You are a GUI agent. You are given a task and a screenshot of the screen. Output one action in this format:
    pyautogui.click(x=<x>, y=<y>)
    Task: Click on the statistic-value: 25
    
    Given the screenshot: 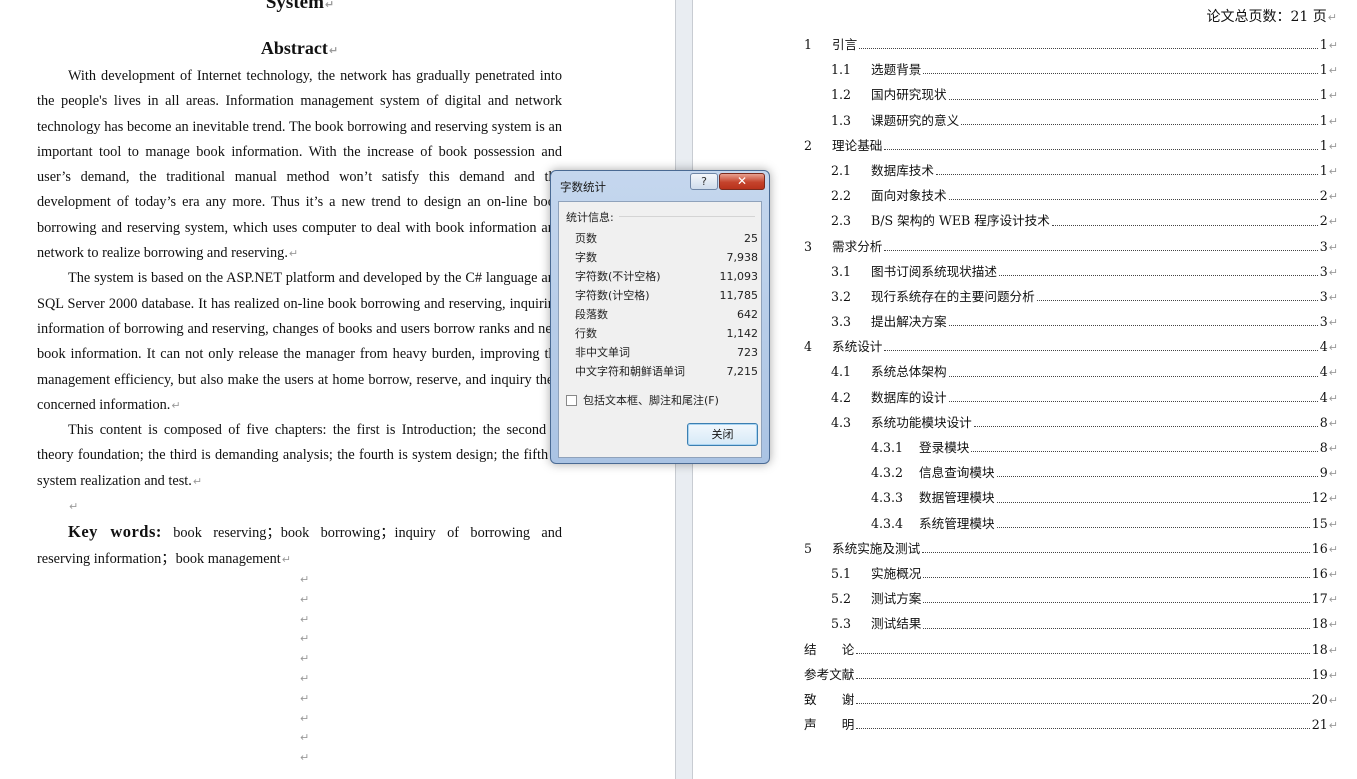 What is the action you would take?
    pyautogui.click(x=751, y=238)
    